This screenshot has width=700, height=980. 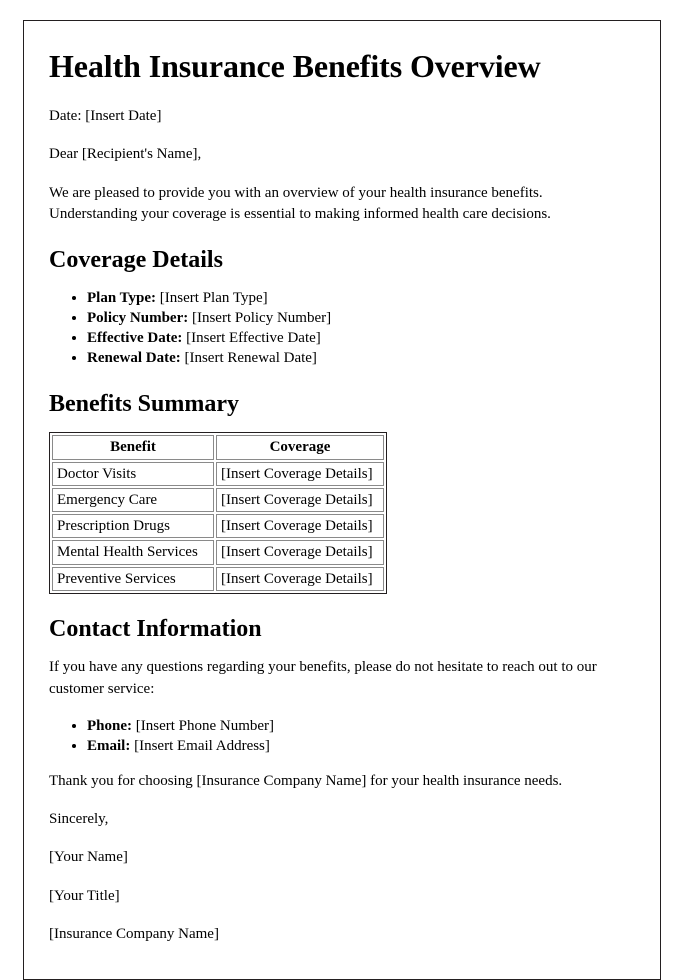 I want to click on coverage-item-label: Renewal Date:, so click(x=134, y=357).